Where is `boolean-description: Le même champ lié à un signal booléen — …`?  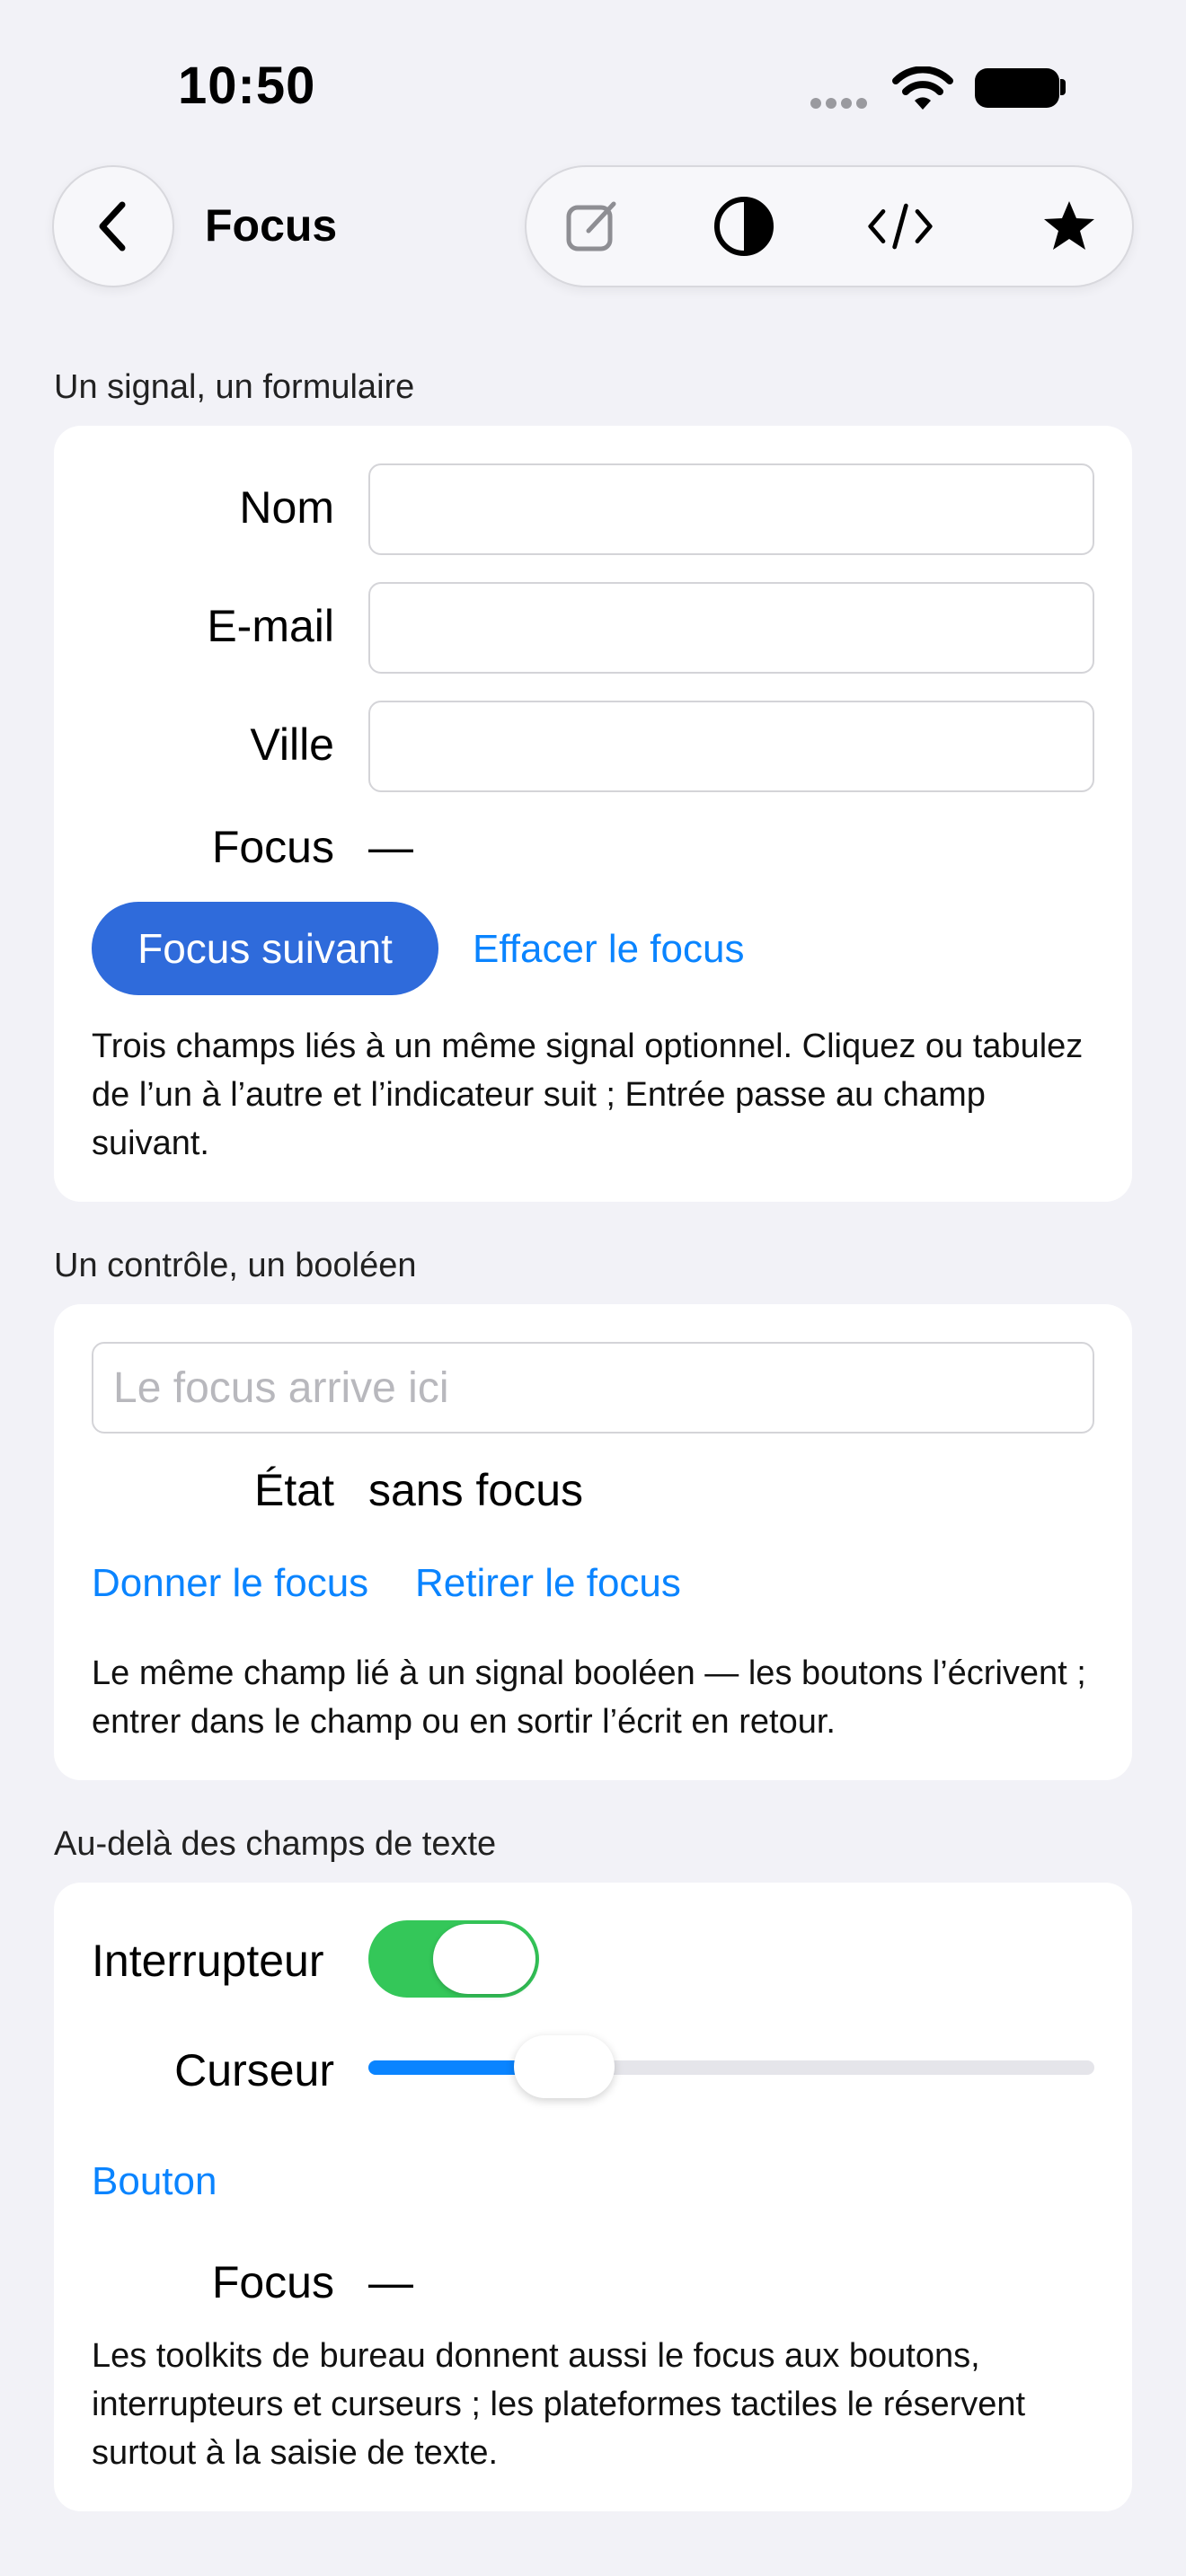
boolean-description: Le même champ lié à un signal booléen — … is located at coordinates (589, 1697).